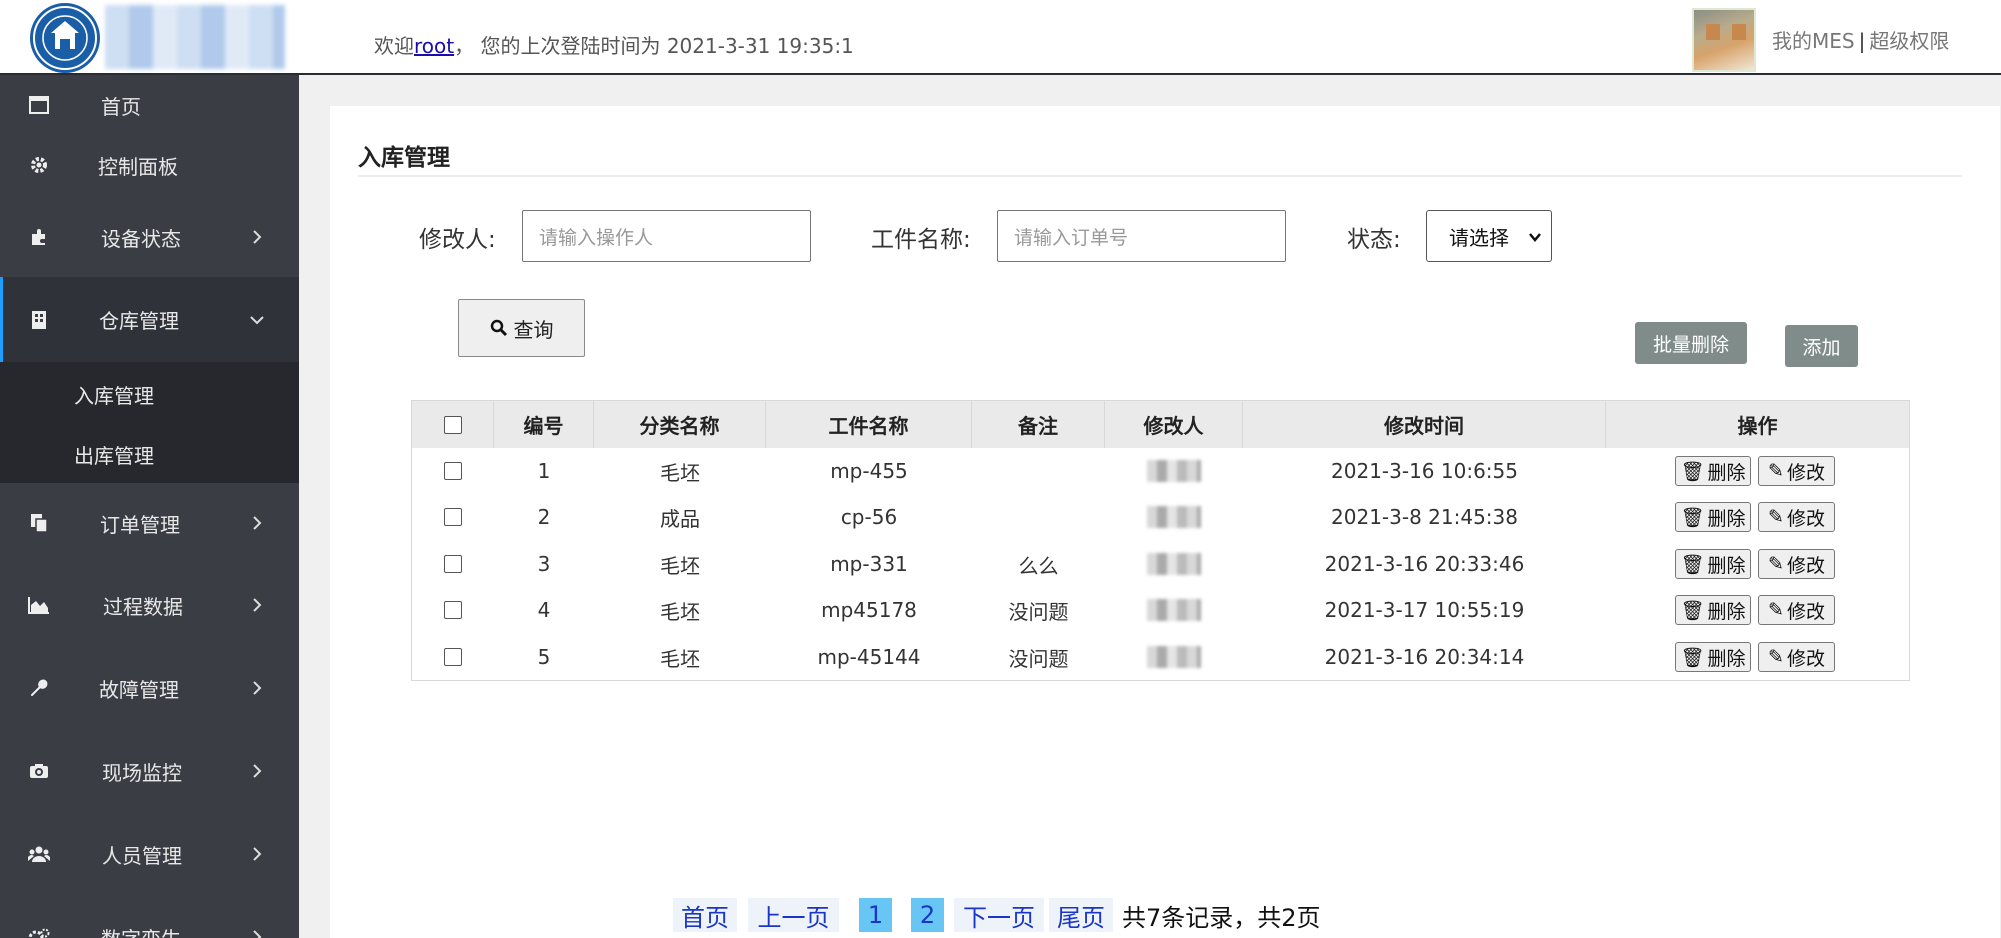 The image size is (2001, 938). Describe the element at coordinates (544, 517) in the screenshot. I see `id-cell: 2` at that location.